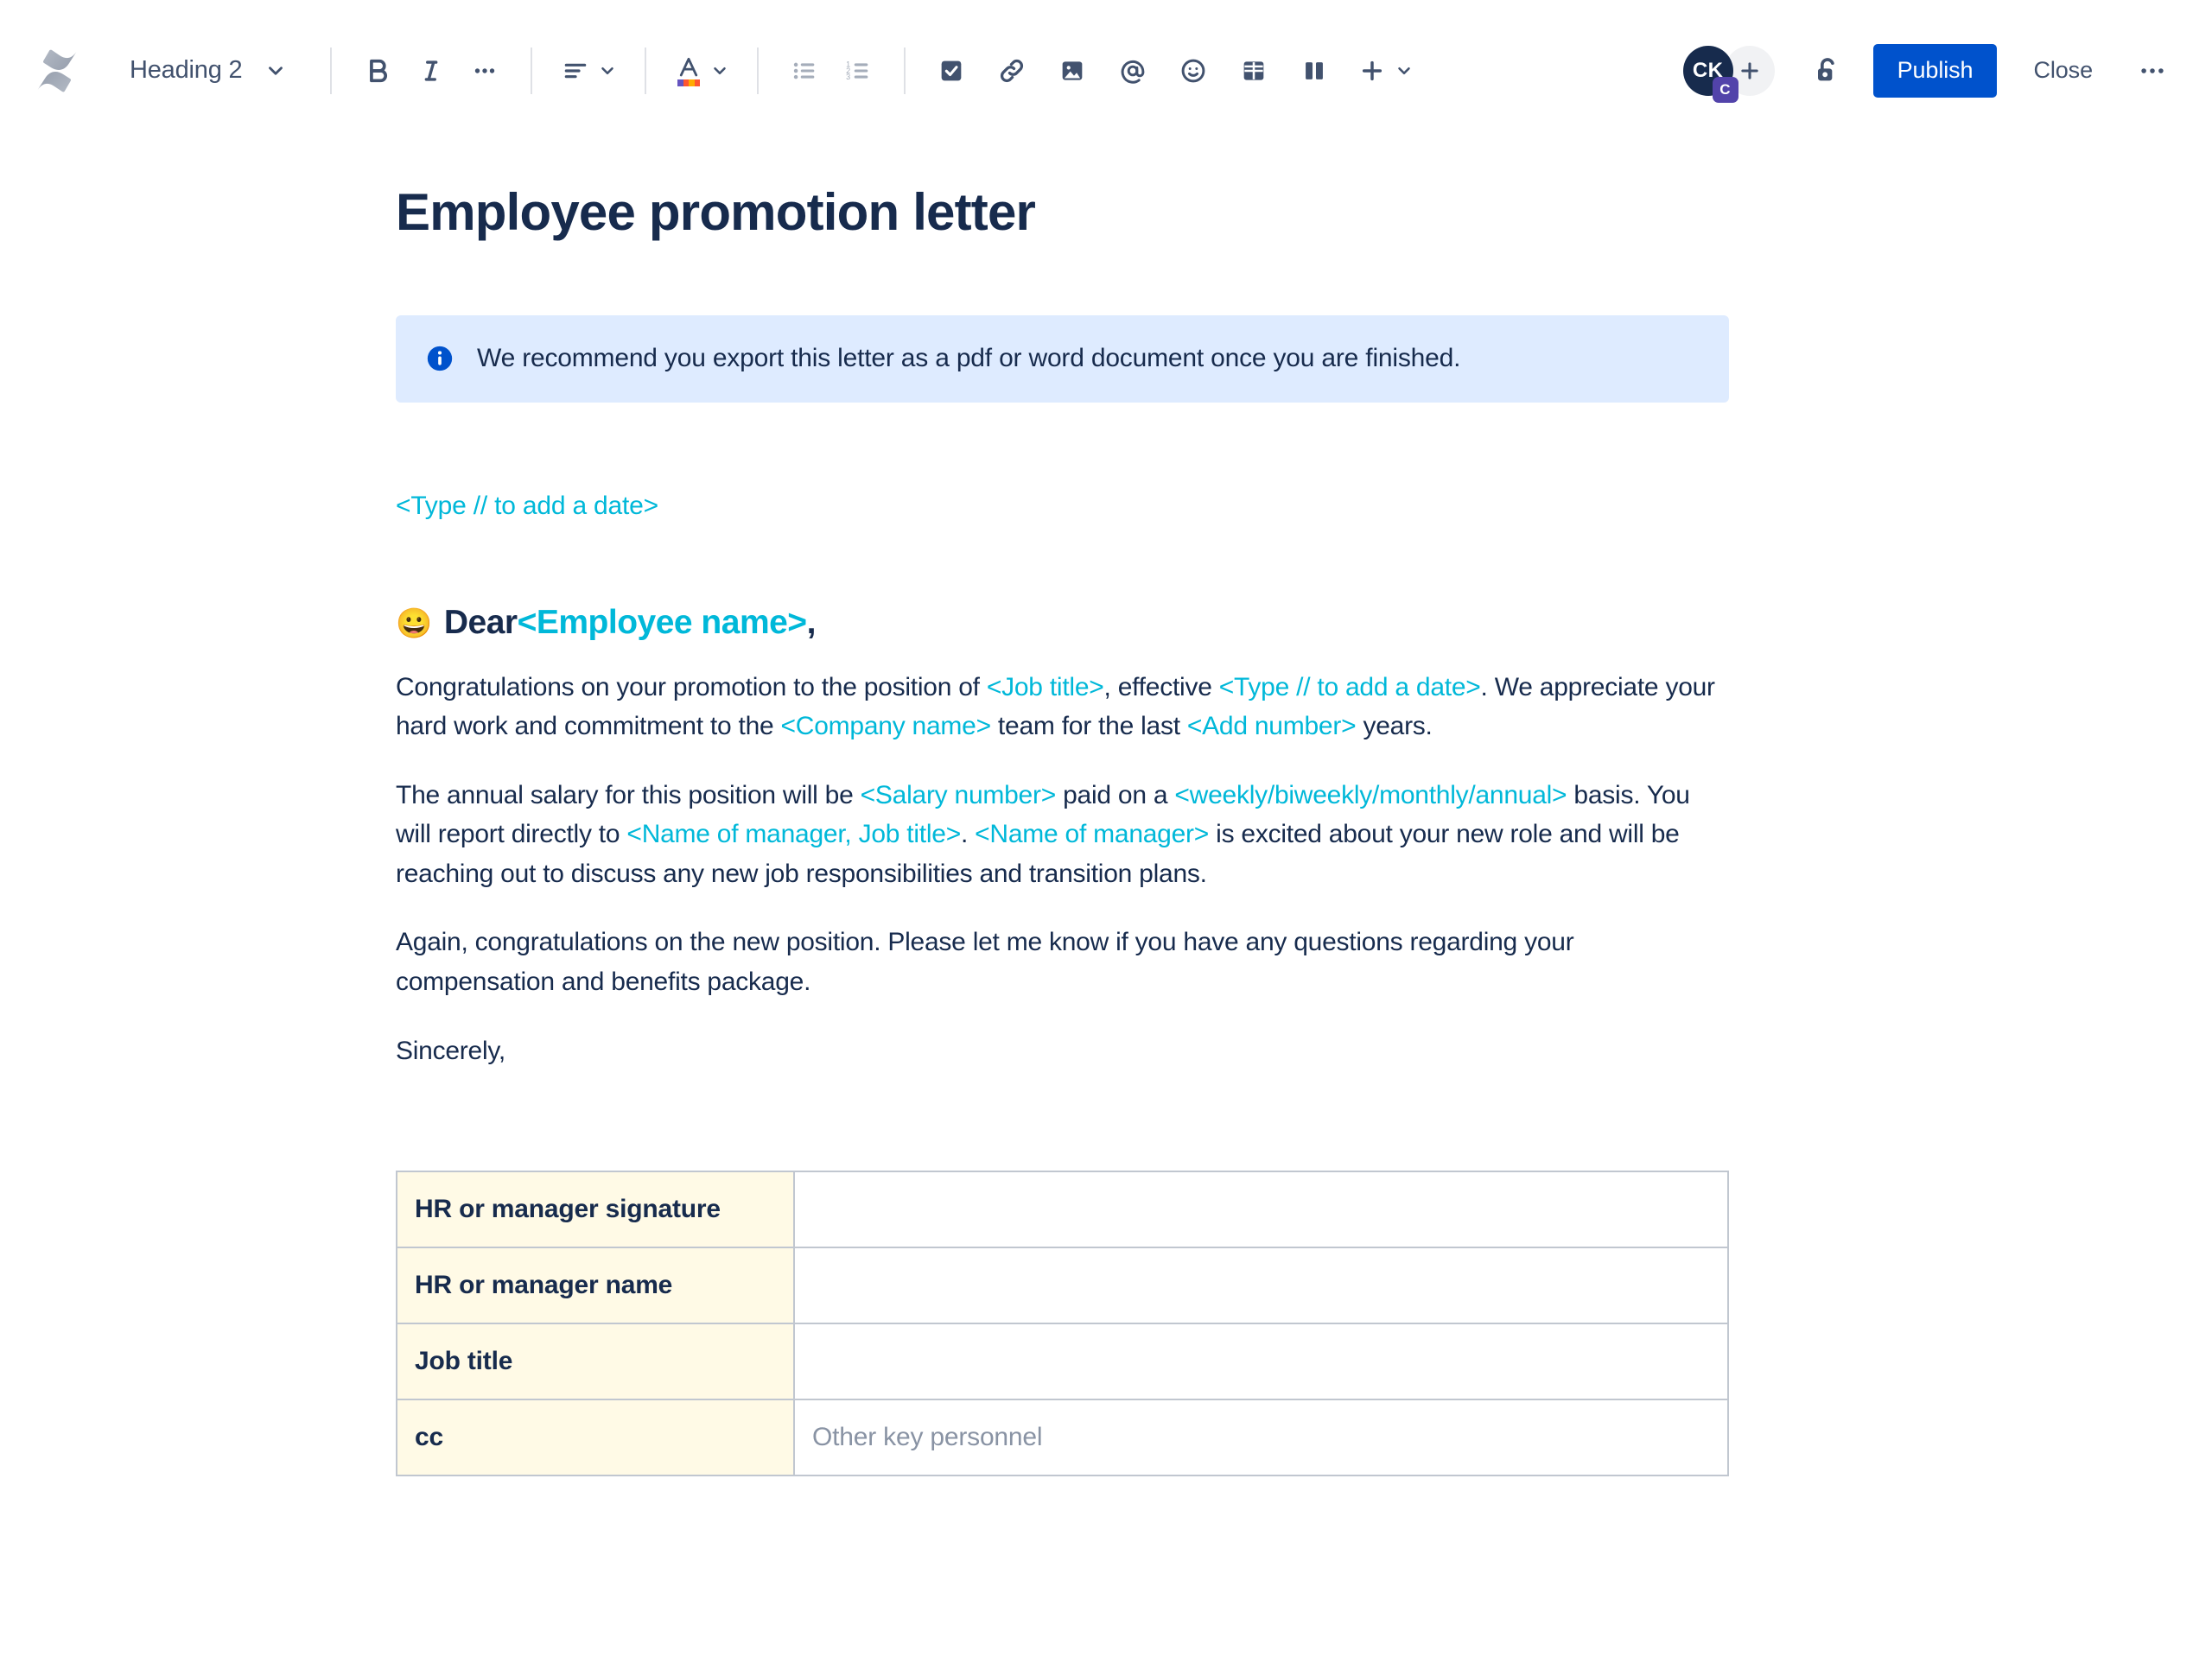 The width and height of the screenshot is (2212, 1669). I want to click on editor-toolbar: Heading 2 1 2 3 CK C Publish Close, so click(1106, 70).